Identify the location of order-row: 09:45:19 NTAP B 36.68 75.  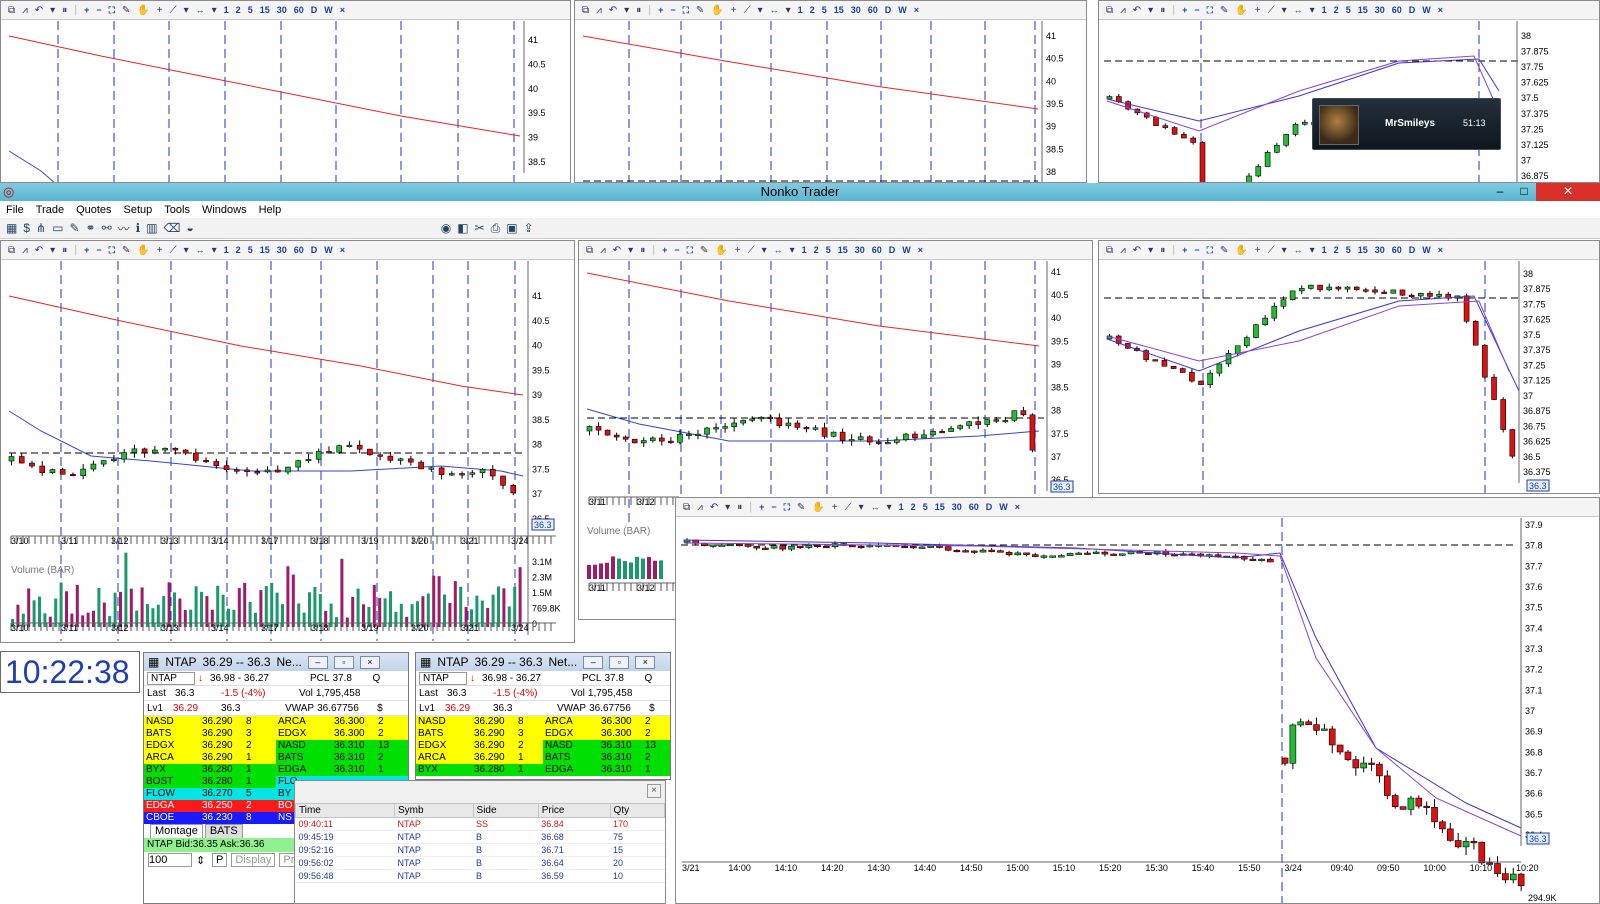
(480, 837).